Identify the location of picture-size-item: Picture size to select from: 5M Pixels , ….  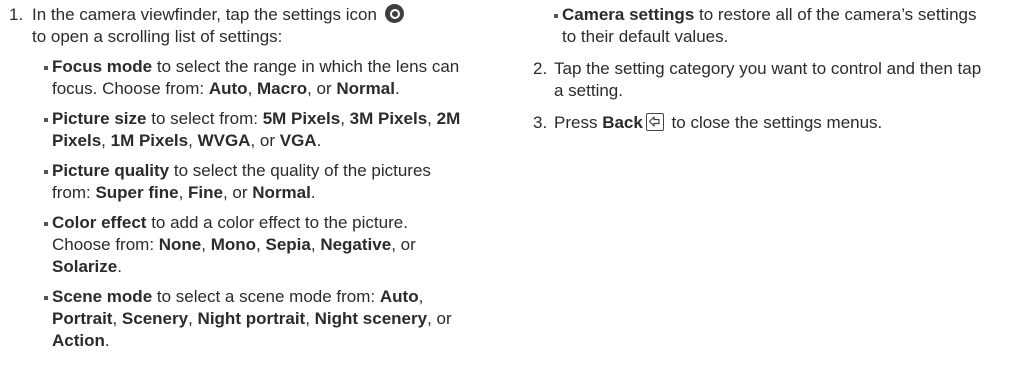
(257, 130).